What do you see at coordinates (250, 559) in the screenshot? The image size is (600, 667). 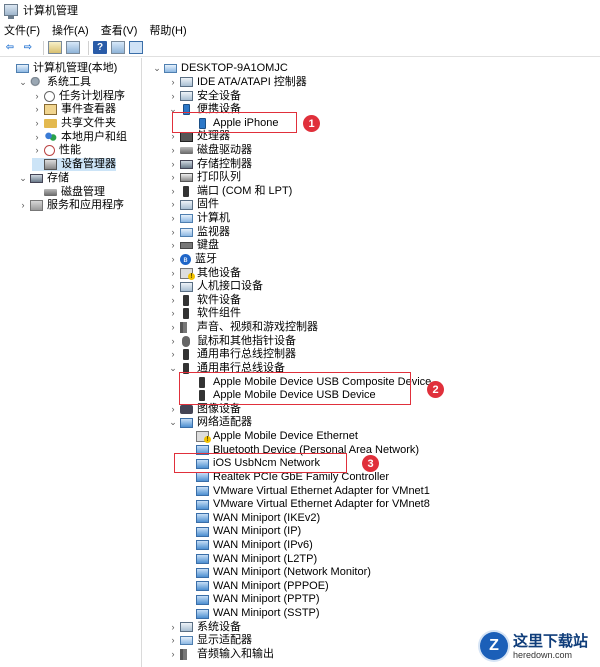 I see `device-item-wan-miniport-l2tp: WAN Miniport (L2TP)` at bounding box center [250, 559].